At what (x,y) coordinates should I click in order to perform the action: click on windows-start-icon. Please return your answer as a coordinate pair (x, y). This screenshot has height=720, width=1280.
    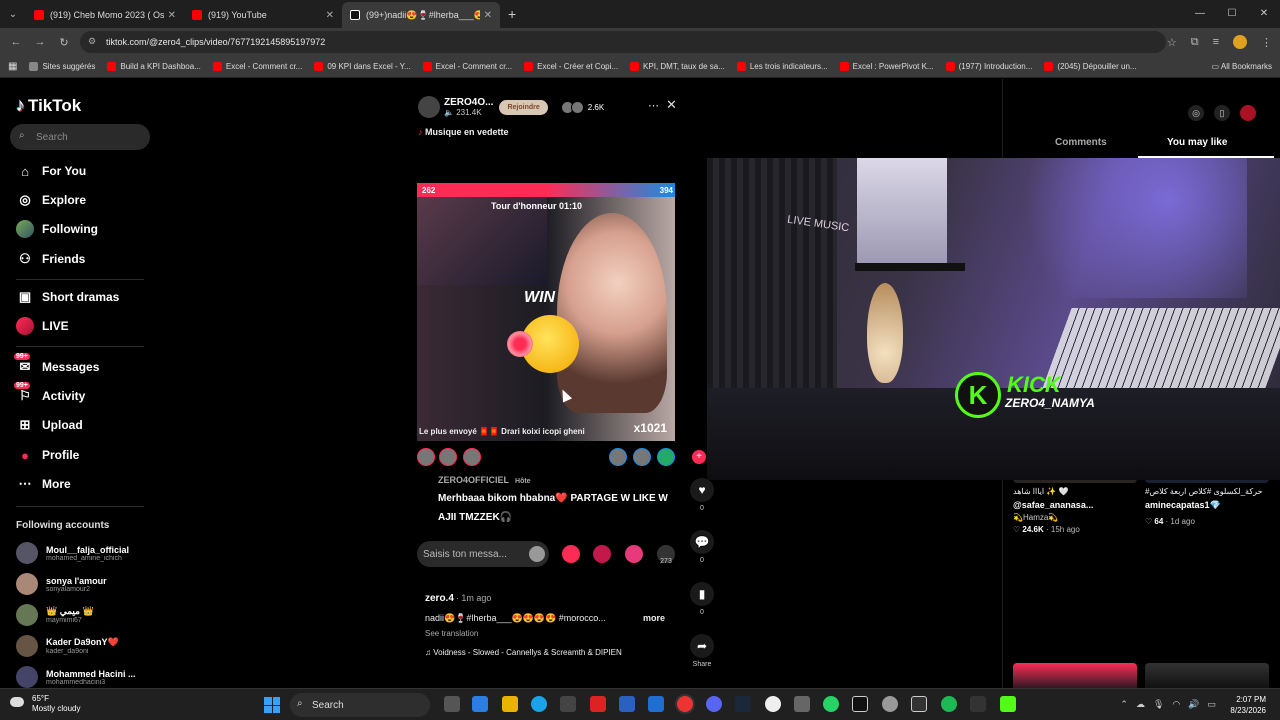
    Looking at the image, I should click on (272, 705).